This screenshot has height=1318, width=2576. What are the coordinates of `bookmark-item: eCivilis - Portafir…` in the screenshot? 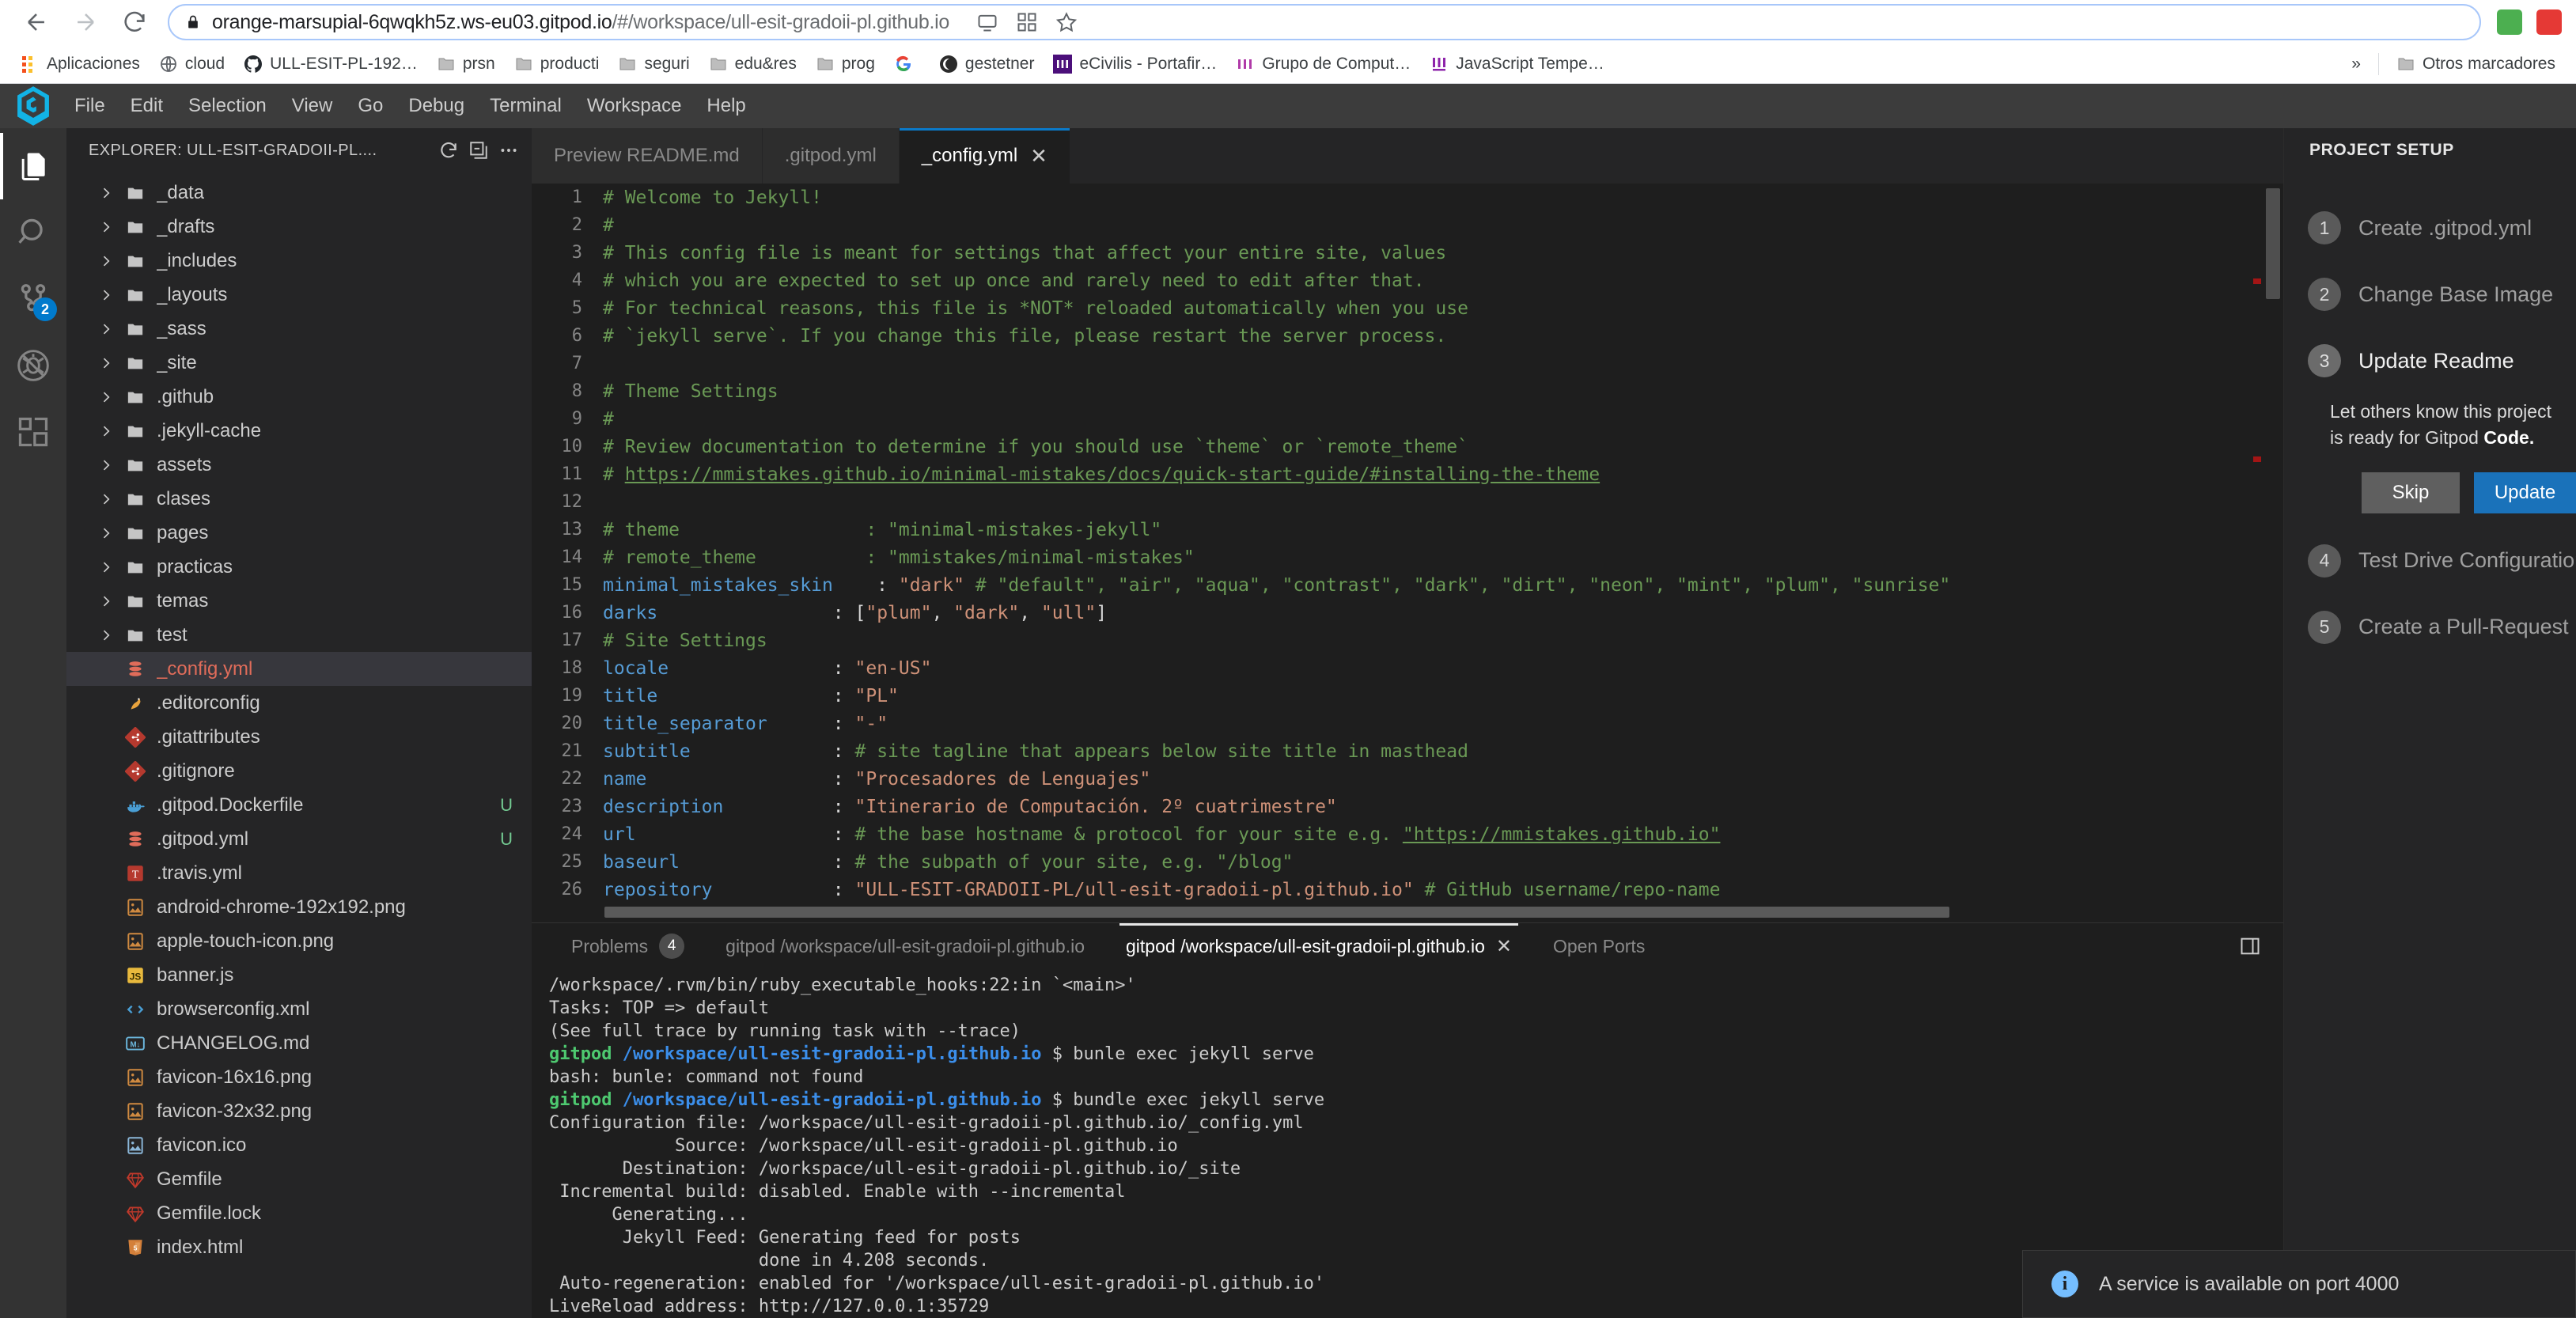 It's located at (1135, 64).